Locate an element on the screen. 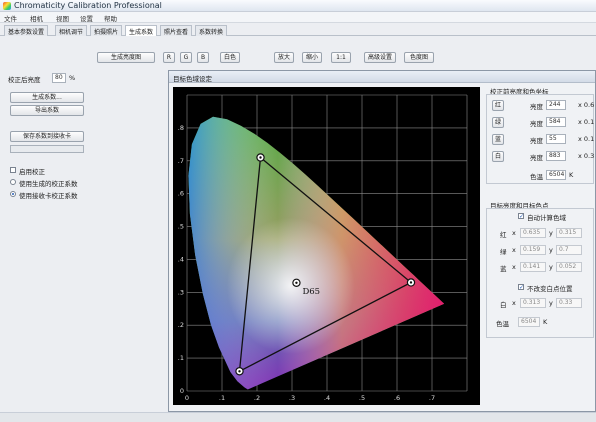  target-brightness-input: 80 is located at coordinates (59, 78).